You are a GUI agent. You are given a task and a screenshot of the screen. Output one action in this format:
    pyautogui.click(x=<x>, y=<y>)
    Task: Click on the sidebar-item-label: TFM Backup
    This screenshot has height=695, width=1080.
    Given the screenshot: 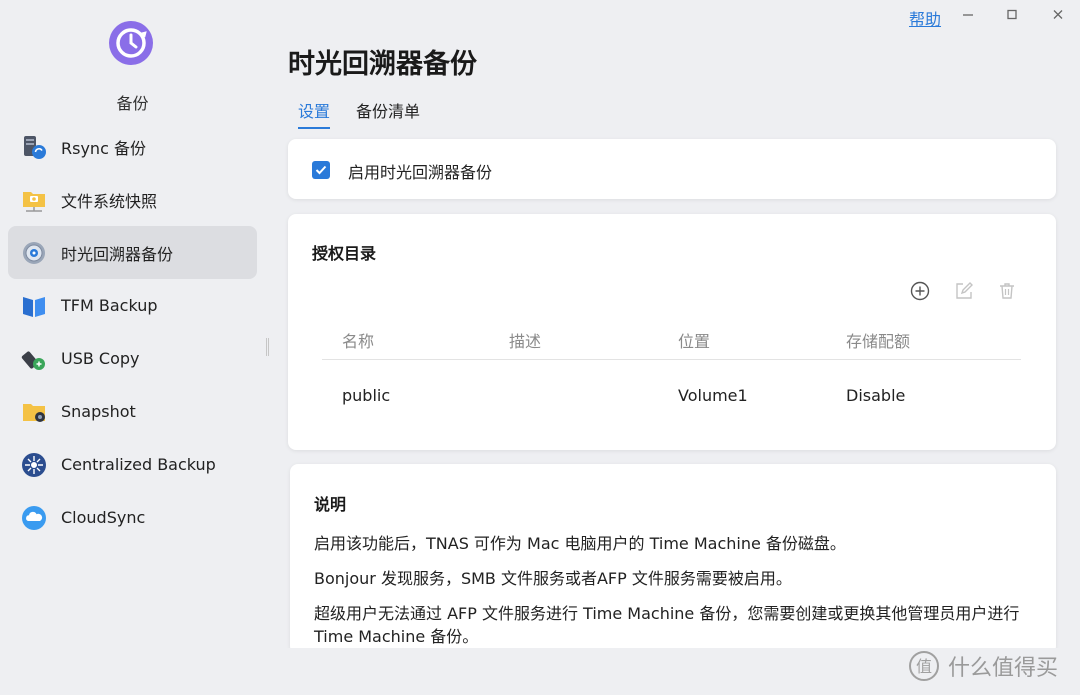 What is the action you would take?
    pyautogui.click(x=109, y=305)
    